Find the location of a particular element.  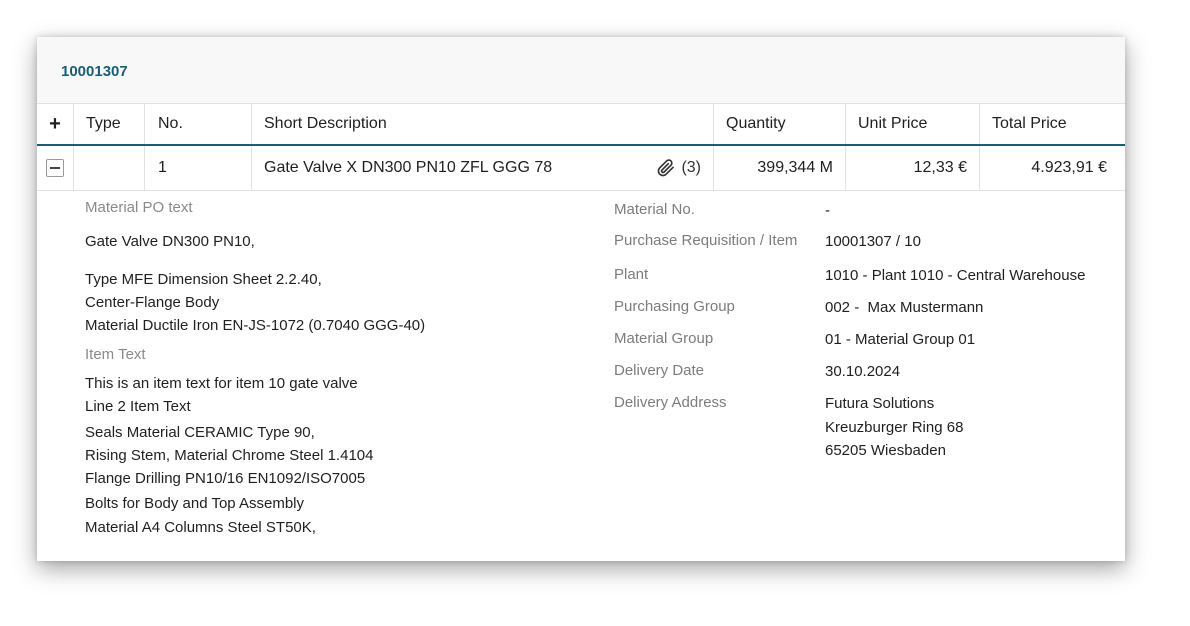

material-po-text-line: Center-Flange Body is located at coordinates (152, 302).